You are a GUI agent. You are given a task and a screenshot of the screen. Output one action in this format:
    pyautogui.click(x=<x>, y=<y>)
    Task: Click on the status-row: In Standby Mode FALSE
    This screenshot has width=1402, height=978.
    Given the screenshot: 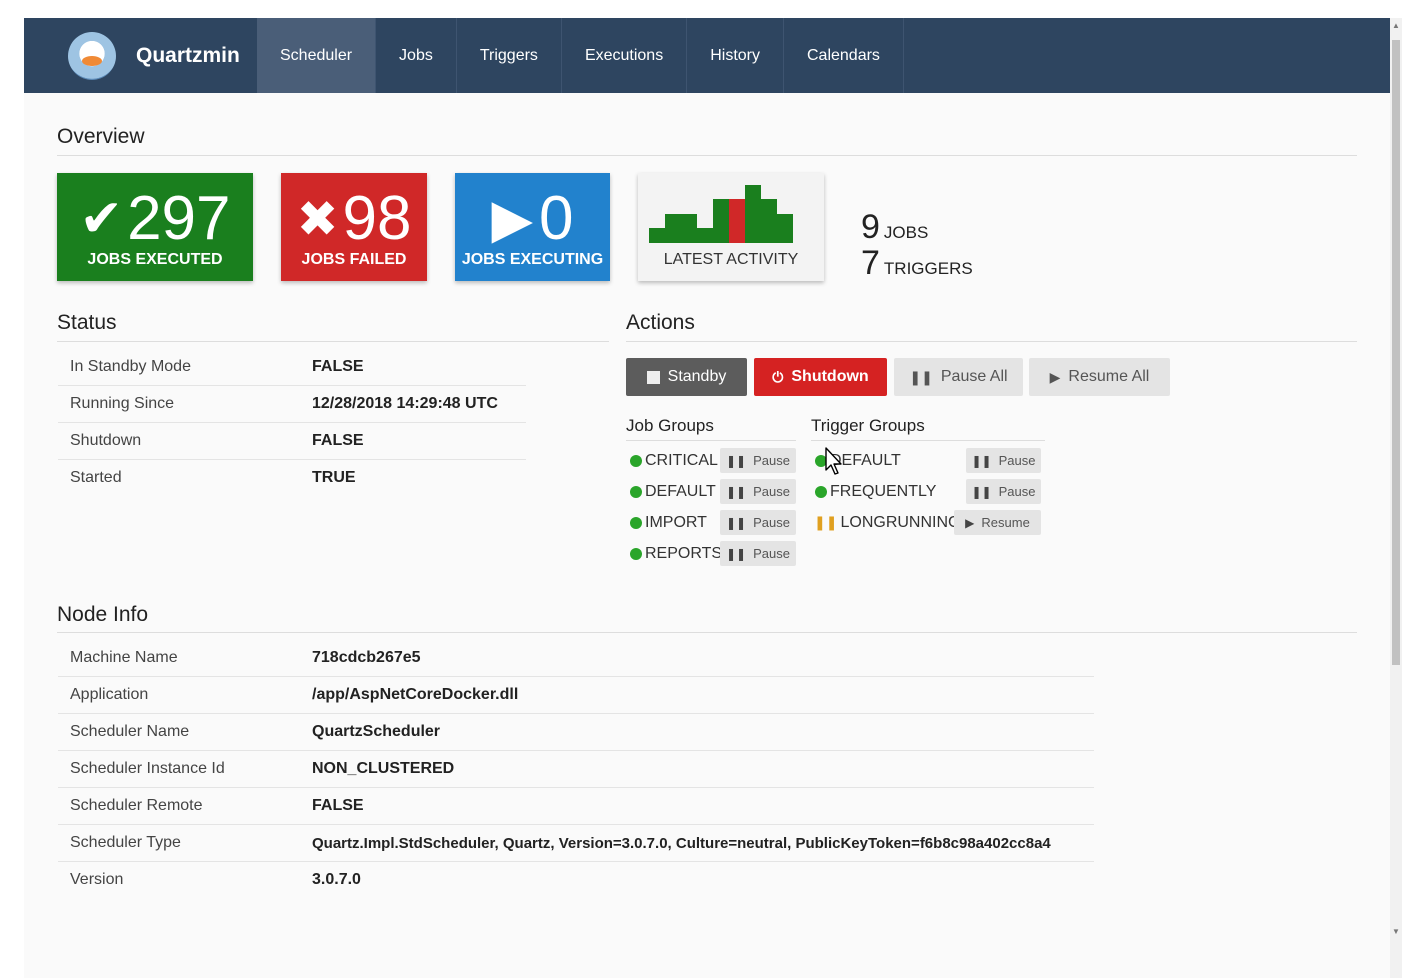 What is the action you would take?
    pyautogui.click(x=292, y=366)
    